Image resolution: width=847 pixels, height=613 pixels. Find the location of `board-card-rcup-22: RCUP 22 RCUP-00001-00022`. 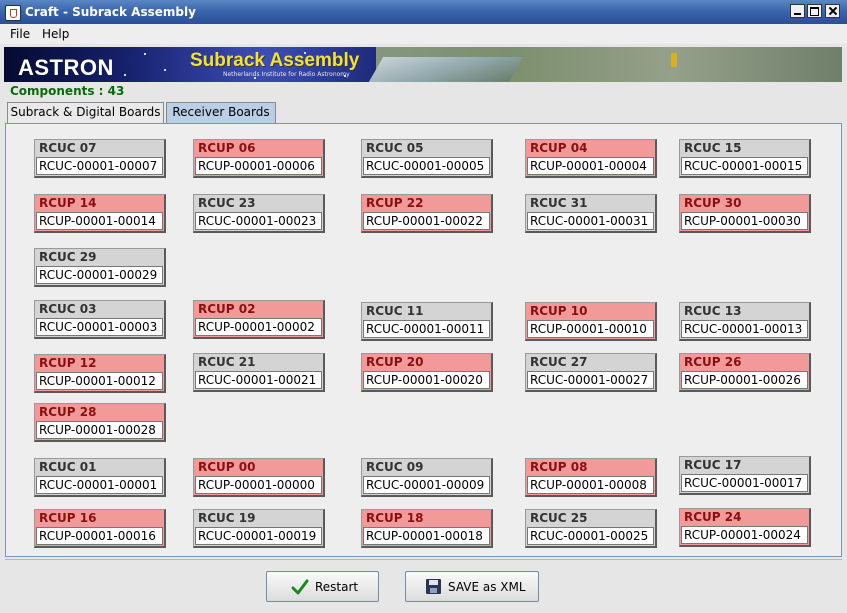

board-card-rcup-22: RCUP 22 RCUP-00001-00022 is located at coordinates (427, 213).